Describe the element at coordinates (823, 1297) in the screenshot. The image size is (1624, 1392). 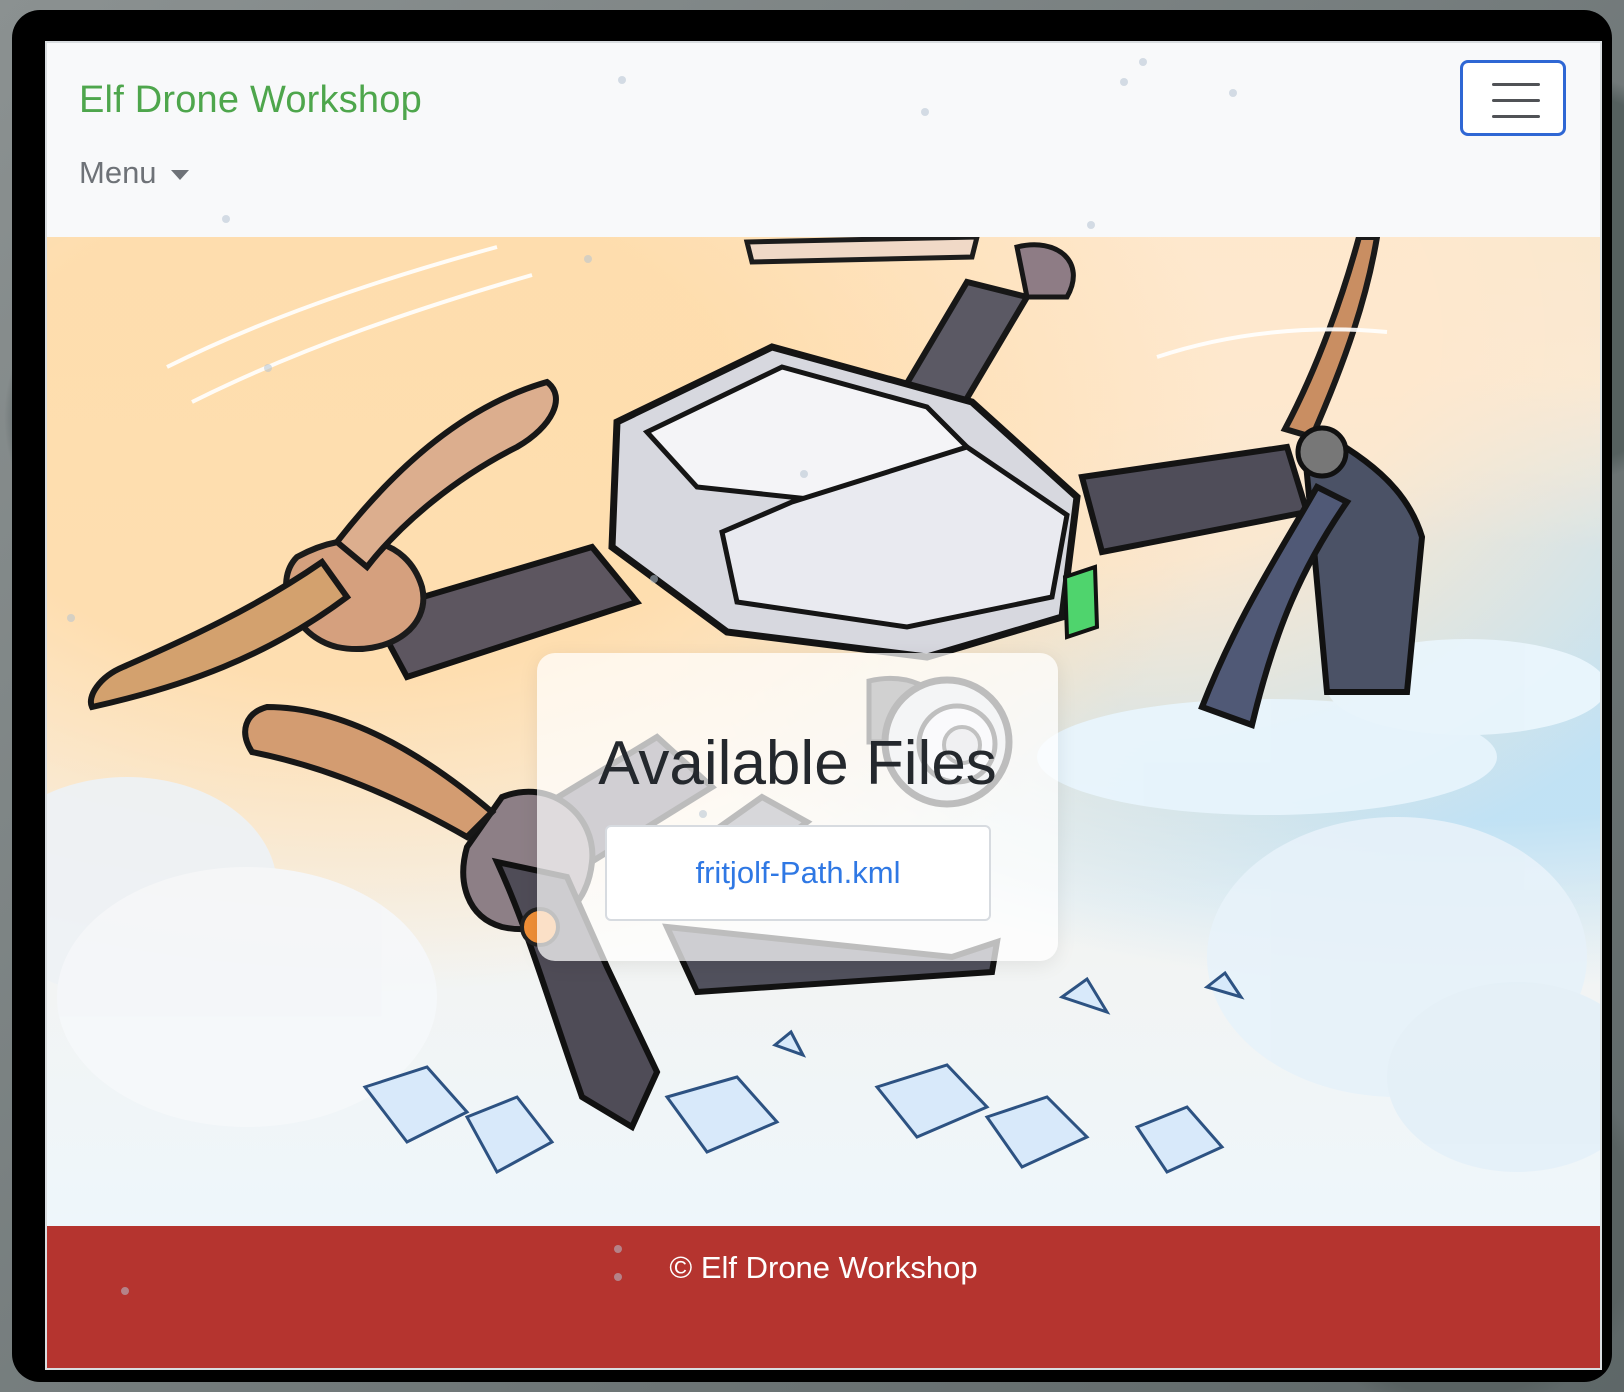
I see `footer: © Elf Drone Workshop` at that location.